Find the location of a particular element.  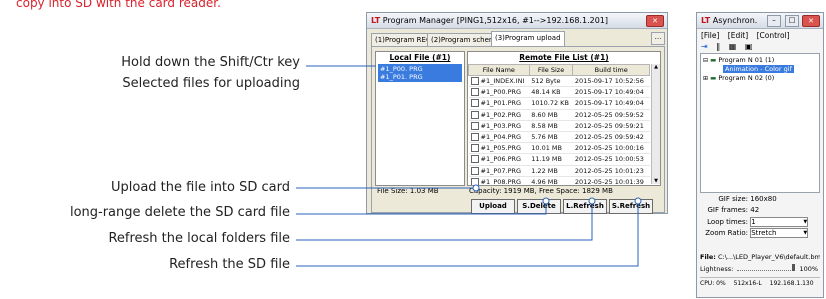

leader-line-refresh-local is located at coordinates (444, 222).